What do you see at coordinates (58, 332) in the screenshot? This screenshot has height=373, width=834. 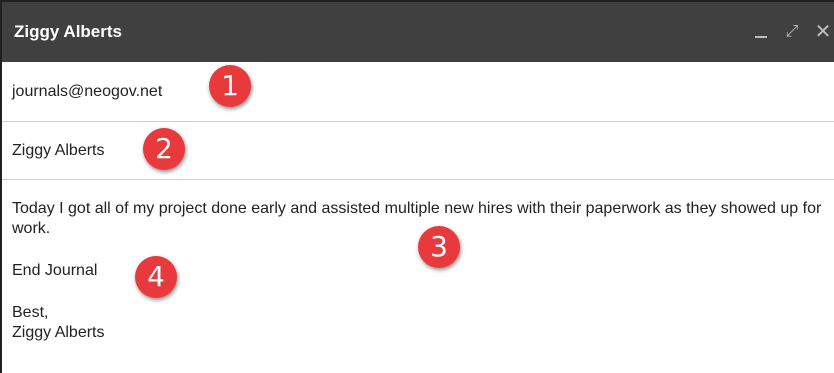 I see `body-signature: Ziggy Alberts` at bounding box center [58, 332].